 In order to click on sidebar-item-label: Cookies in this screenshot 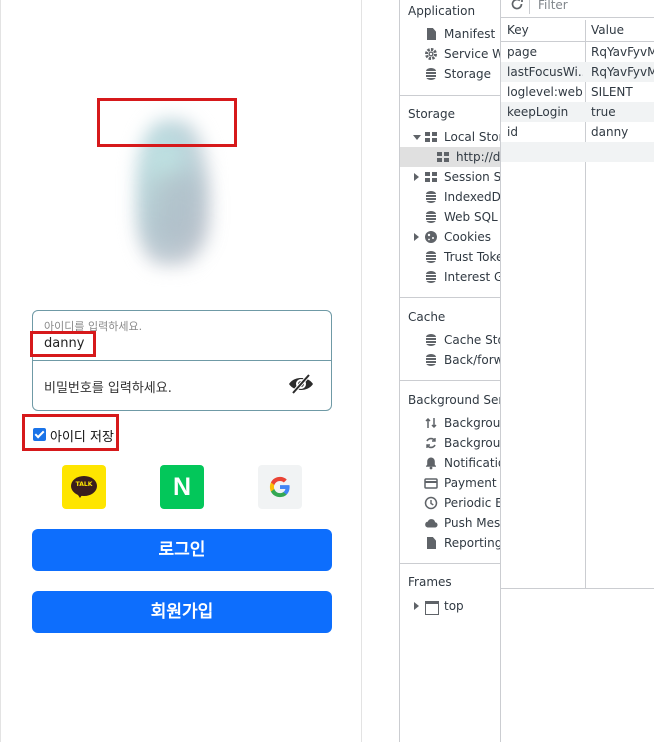, I will do `click(467, 237)`.